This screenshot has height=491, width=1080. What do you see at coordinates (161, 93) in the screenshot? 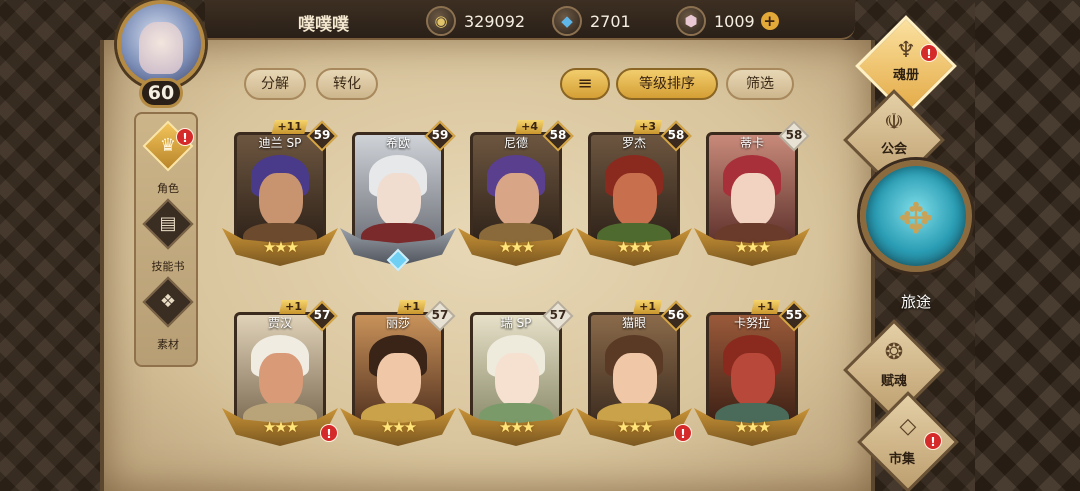
I see `player-level-badge: 60` at bounding box center [161, 93].